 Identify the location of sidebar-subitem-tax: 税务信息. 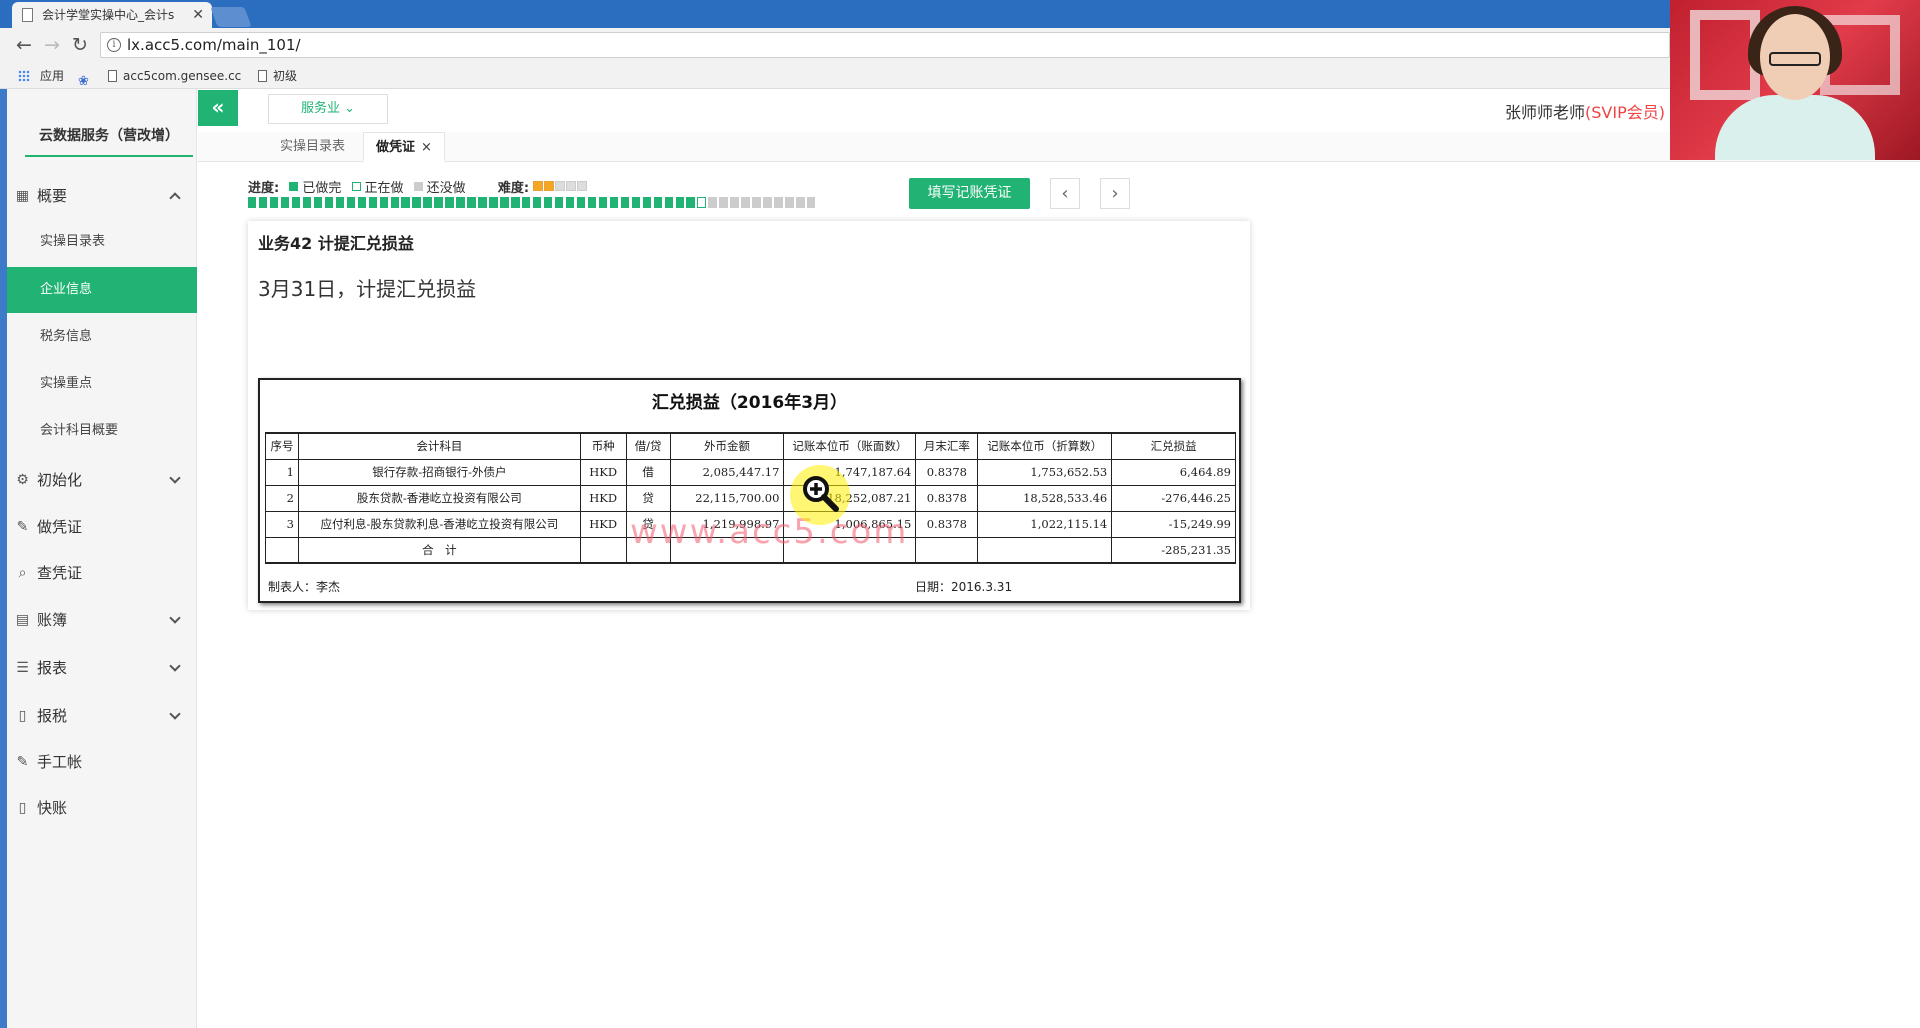
(102, 337).